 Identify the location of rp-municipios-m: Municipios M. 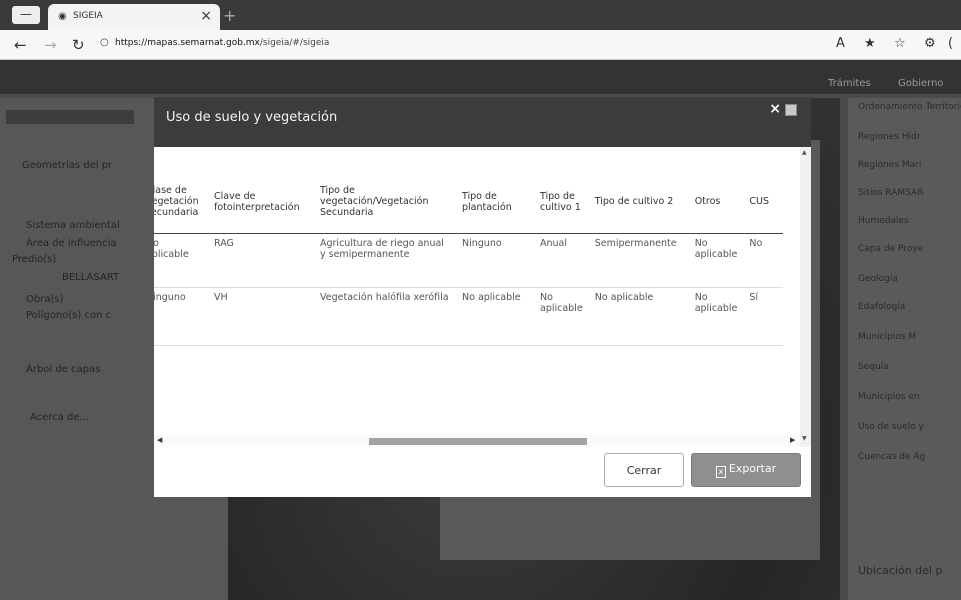
(887, 337).